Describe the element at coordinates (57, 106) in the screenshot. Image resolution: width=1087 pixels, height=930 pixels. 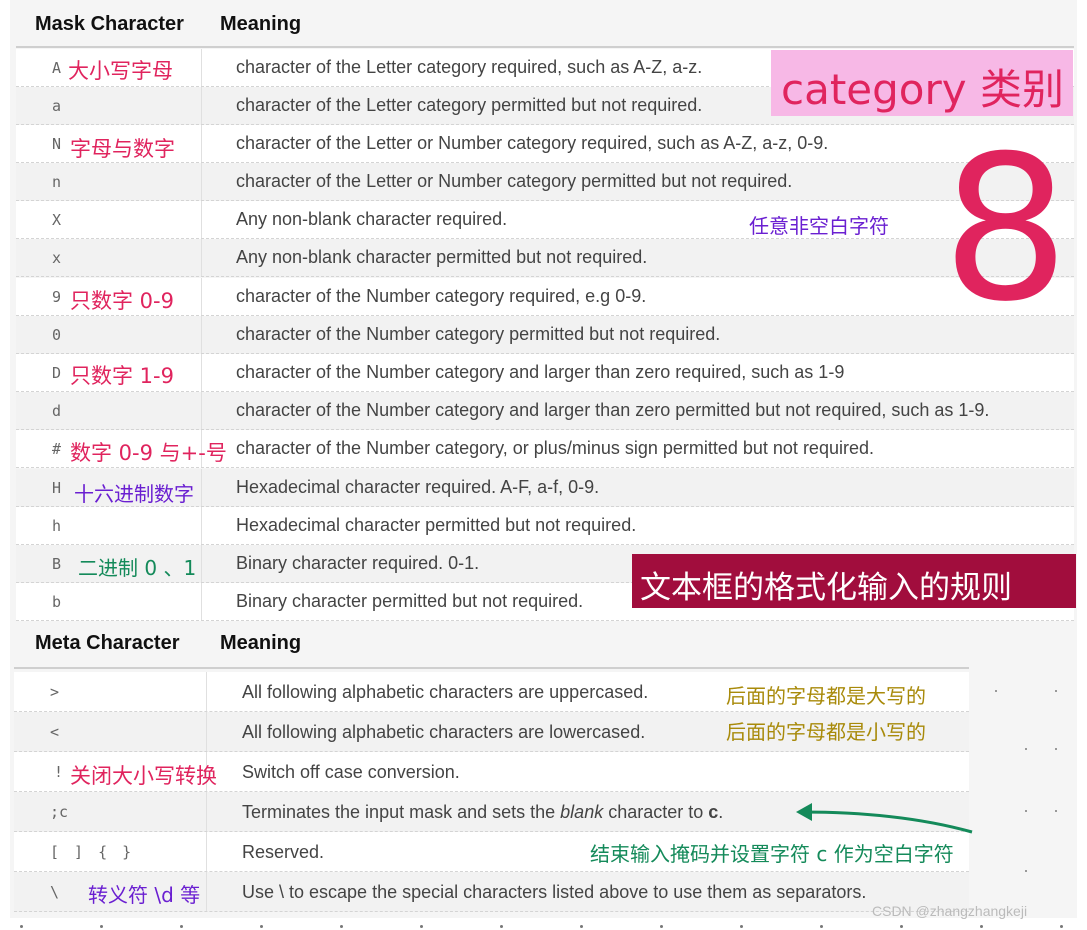
I see `mask-code: a` at that location.